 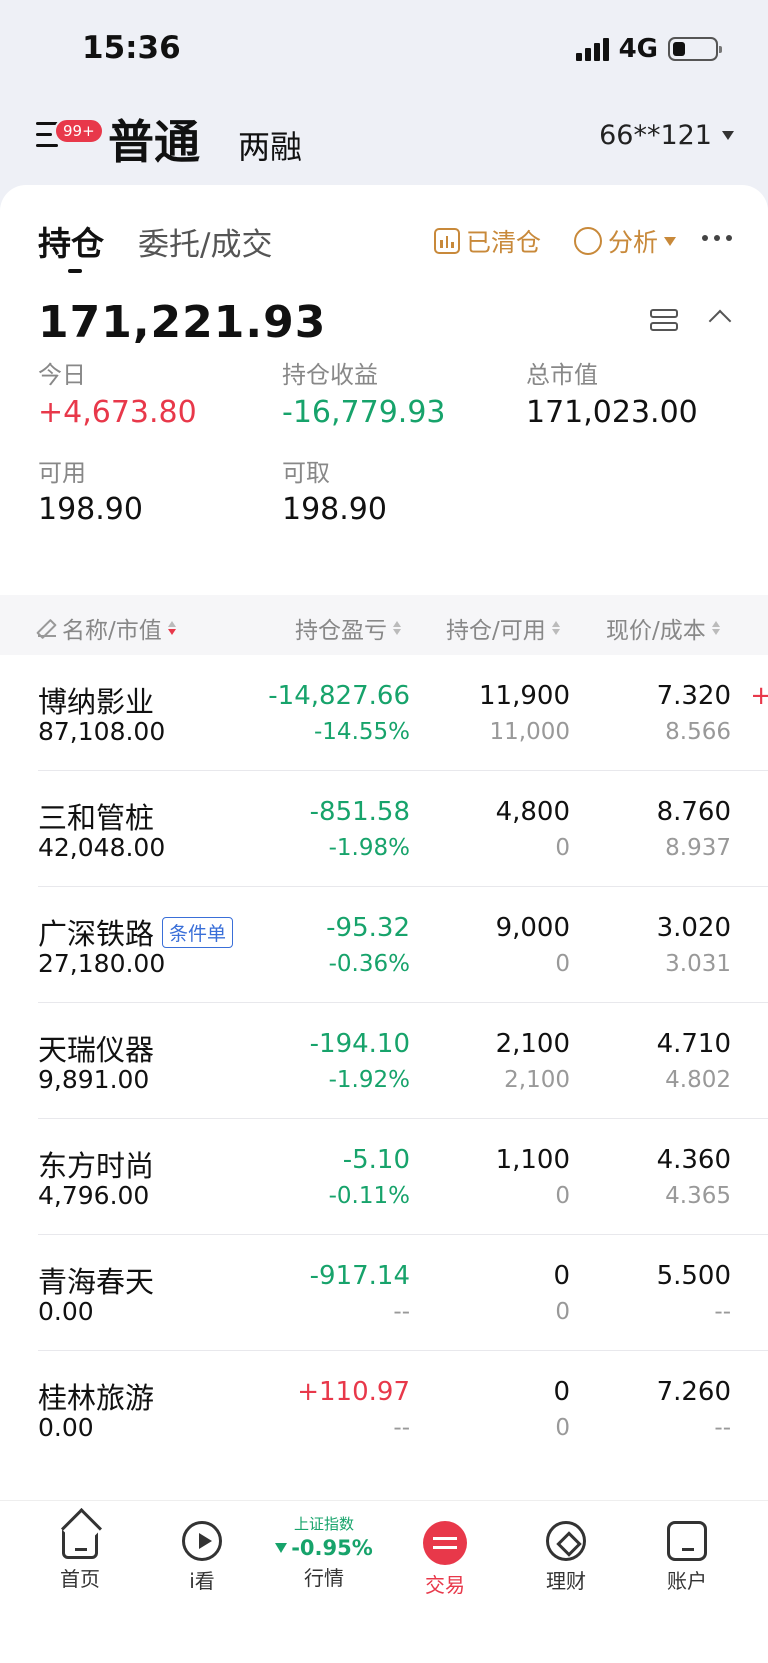 What do you see at coordinates (532, 1160) in the screenshot?
I see `holding-qty: 1,100` at bounding box center [532, 1160].